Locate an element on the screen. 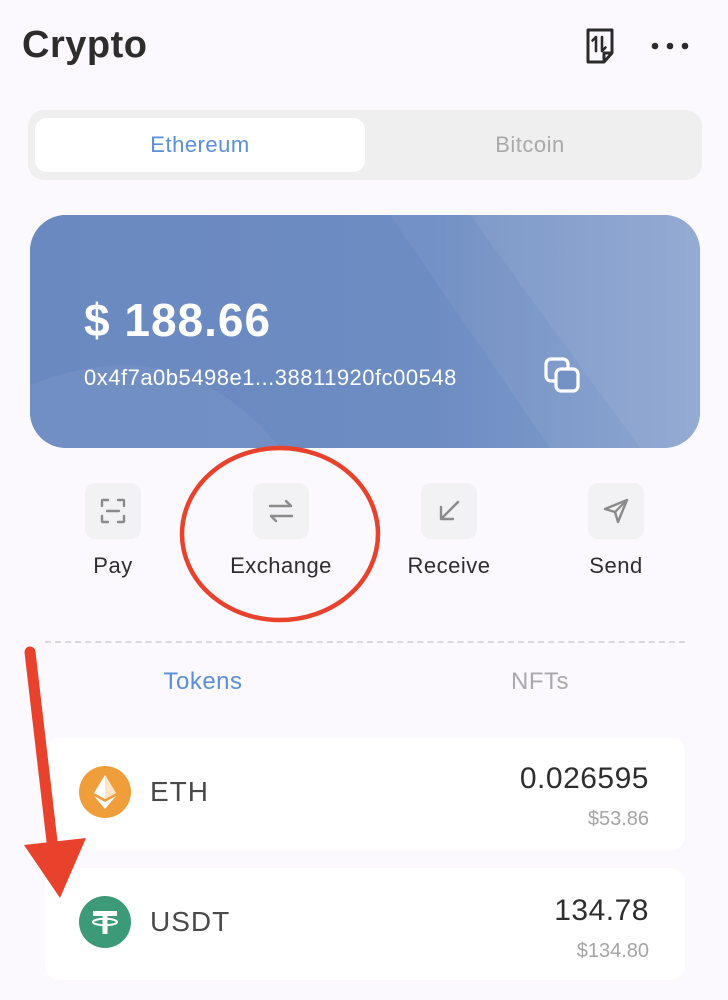  pay-label: Pay is located at coordinates (113, 565).